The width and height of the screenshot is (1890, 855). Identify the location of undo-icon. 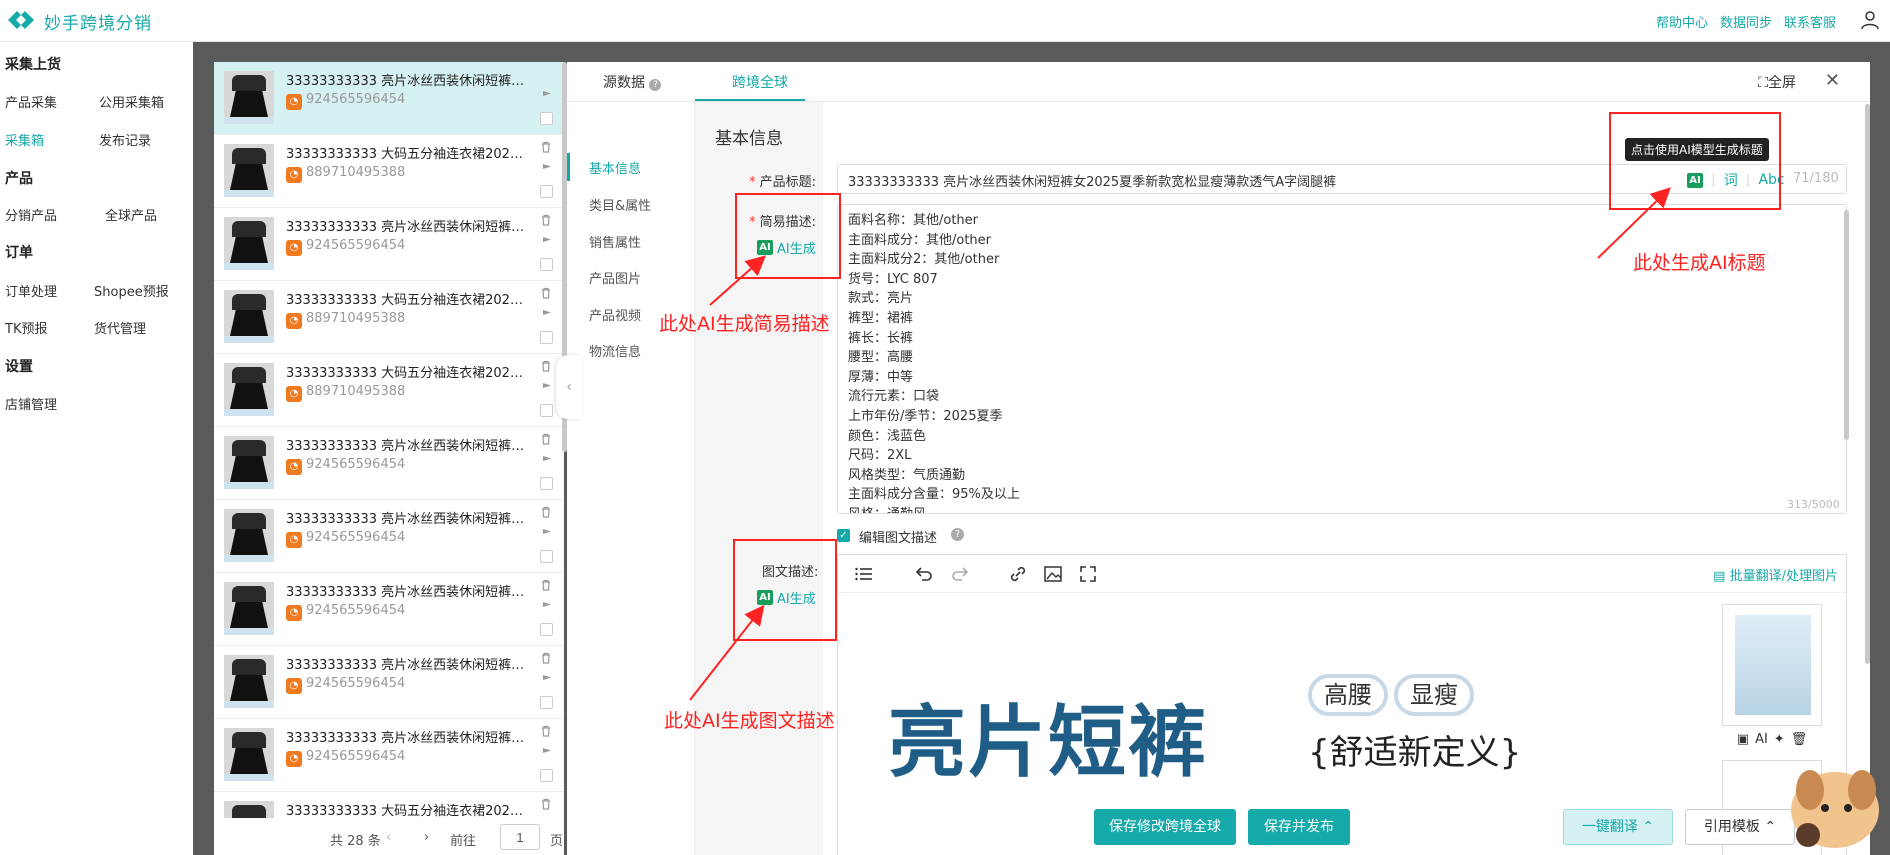
(924, 574).